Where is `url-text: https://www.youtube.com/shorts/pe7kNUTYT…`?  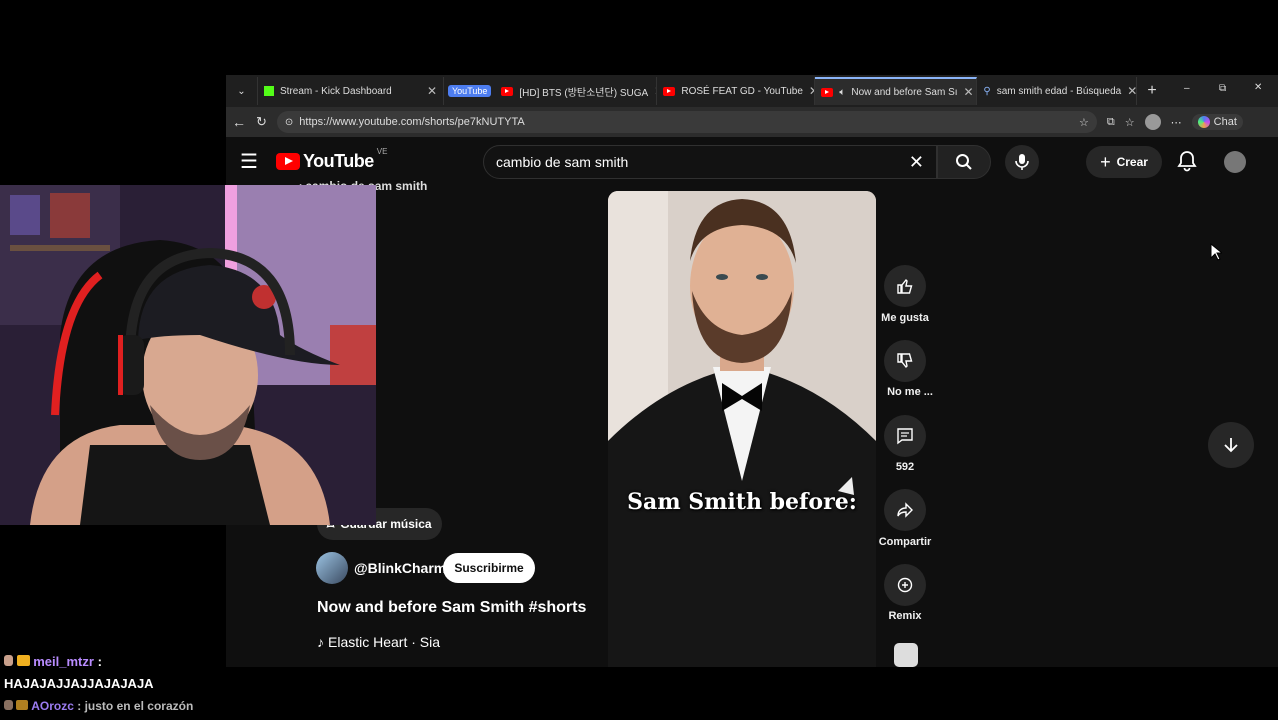 url-text: https://www.youtube.com/shorts/pe7kNUTYT… is located at coordinates (412, 122).